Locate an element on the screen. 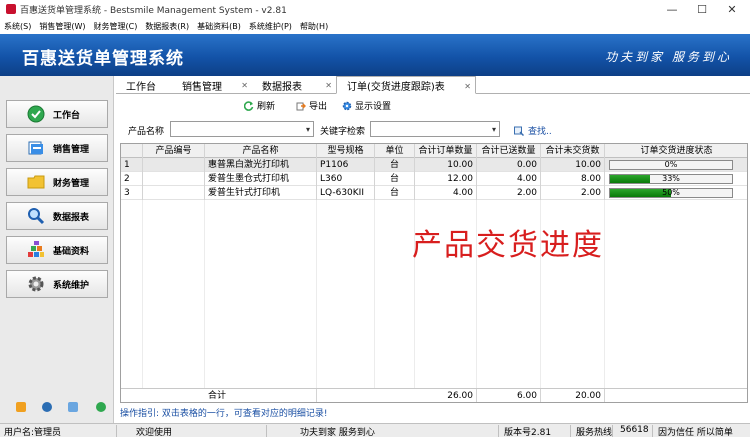 This screenshot has height=437, width=750. progress-text: 50% is located at coordinates (671, 192).